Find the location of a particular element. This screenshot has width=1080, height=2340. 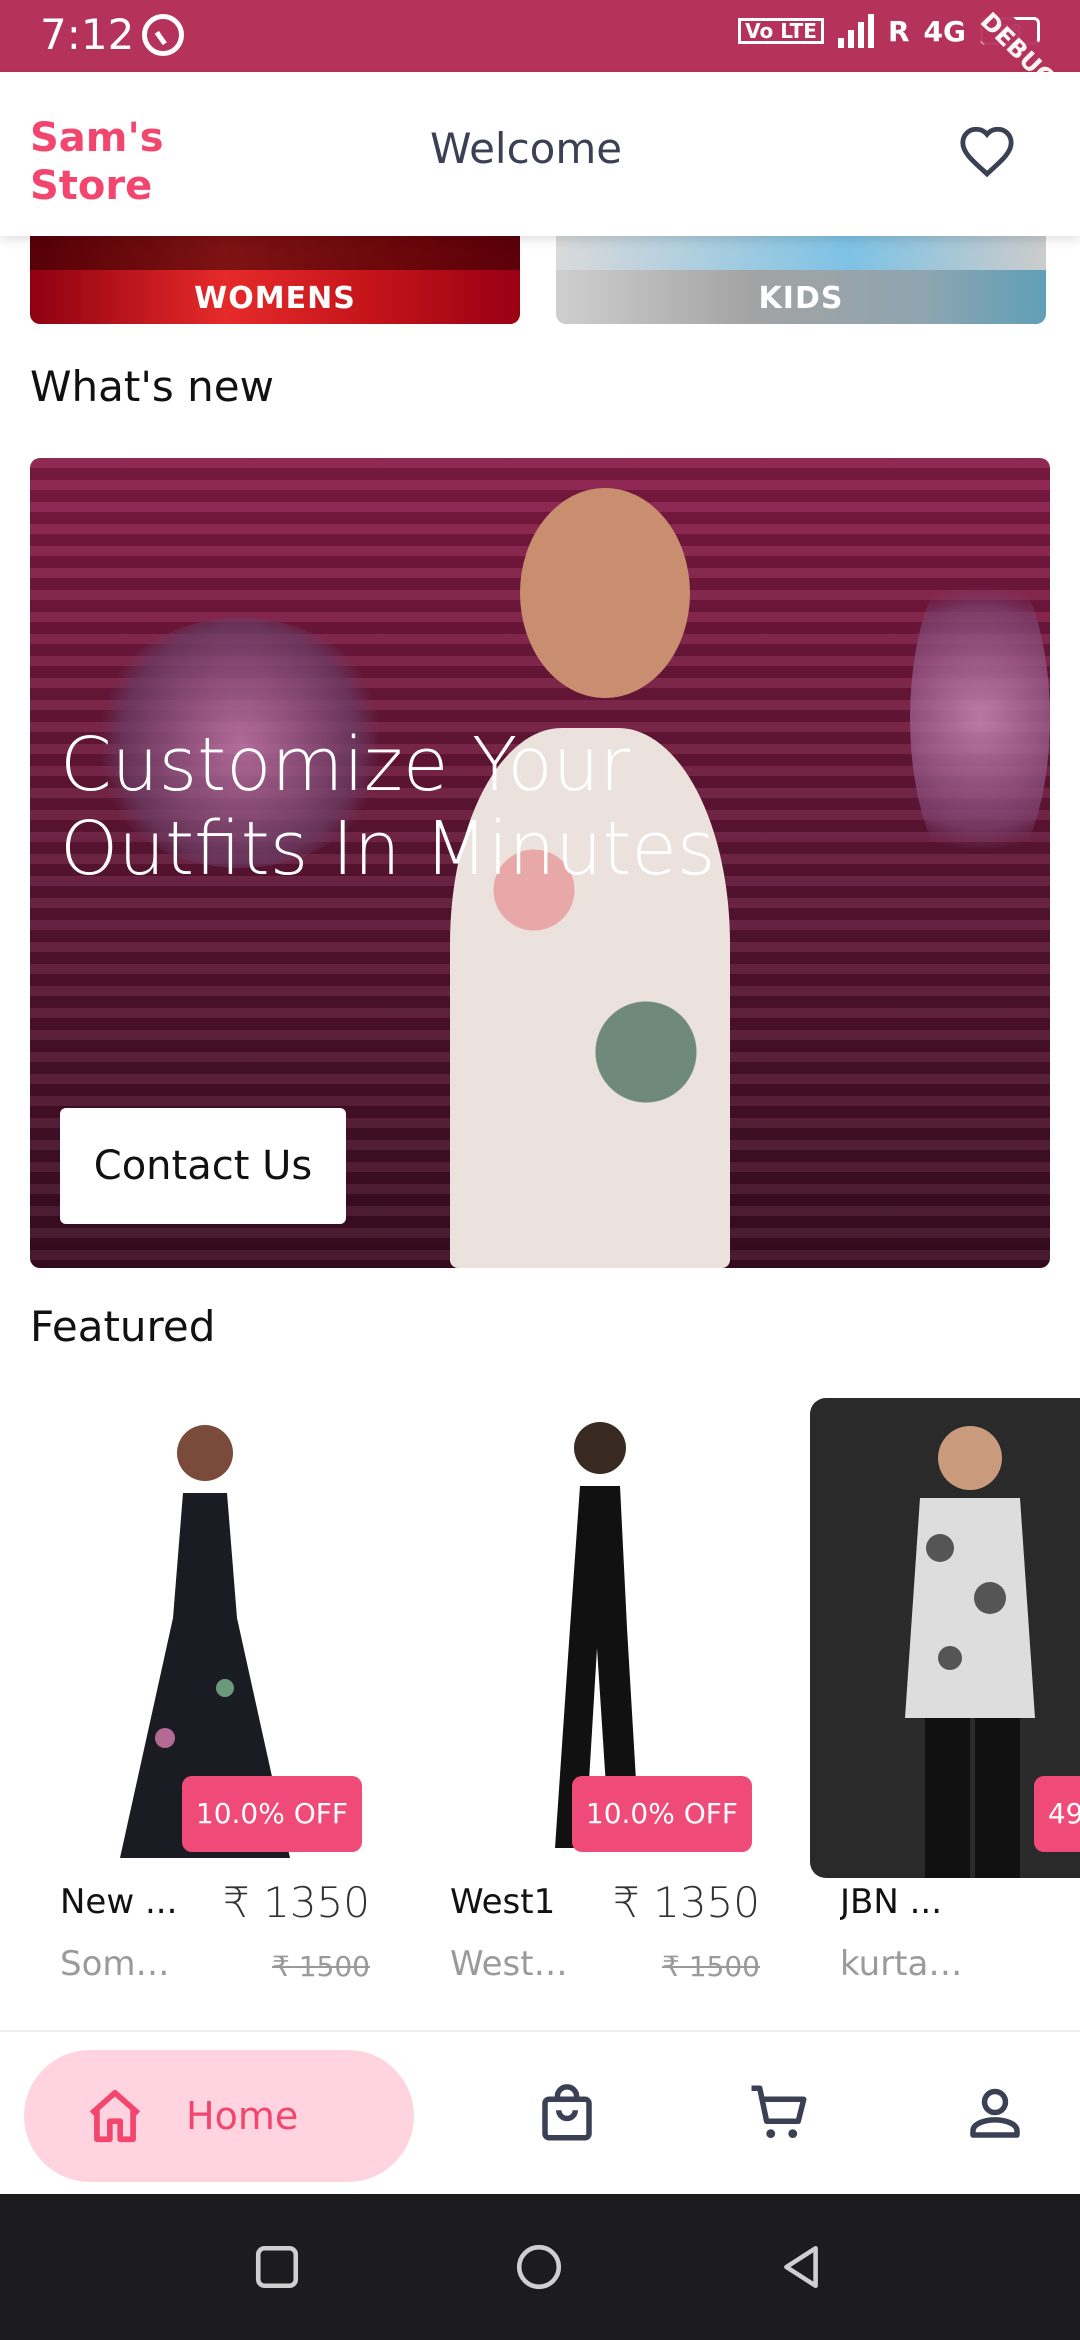

nav-home-tab: Home is located at coordinates (219, 2116).